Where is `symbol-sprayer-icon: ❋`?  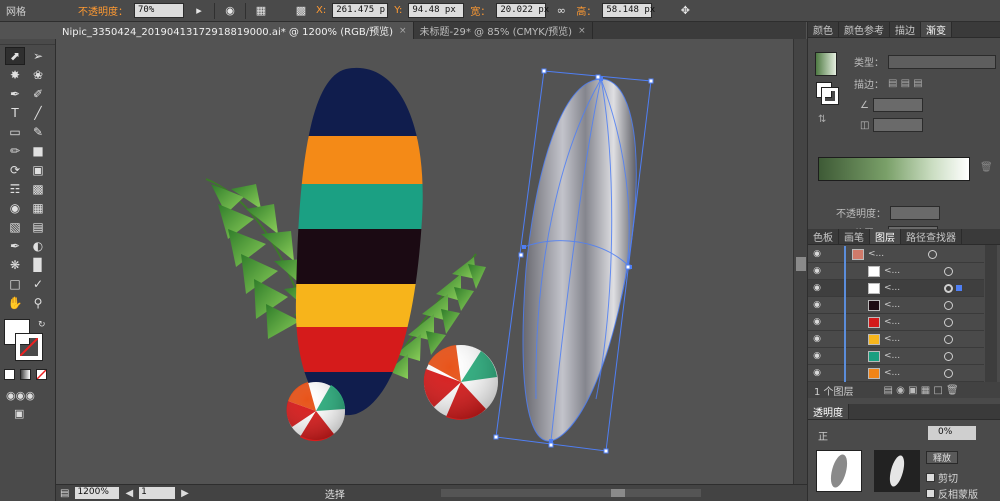
symbol-sprayer-icon: ❋ is located at coordinates (15, 265).